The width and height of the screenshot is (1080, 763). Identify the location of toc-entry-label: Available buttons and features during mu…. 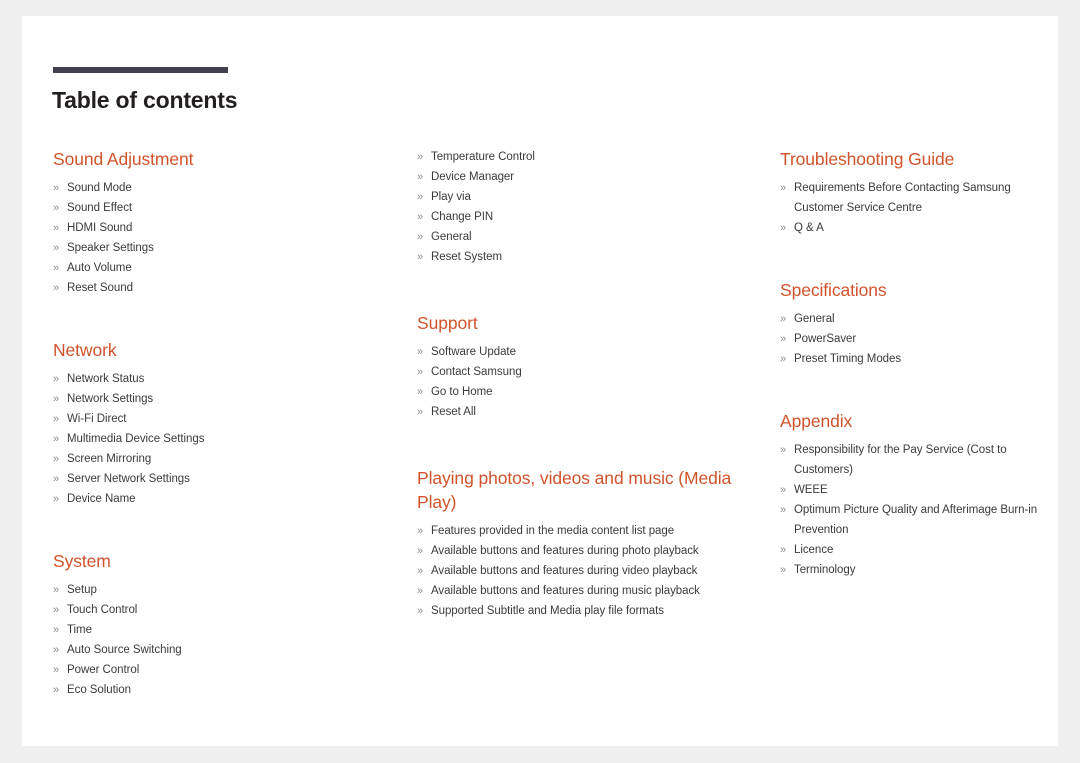
(565, 591).